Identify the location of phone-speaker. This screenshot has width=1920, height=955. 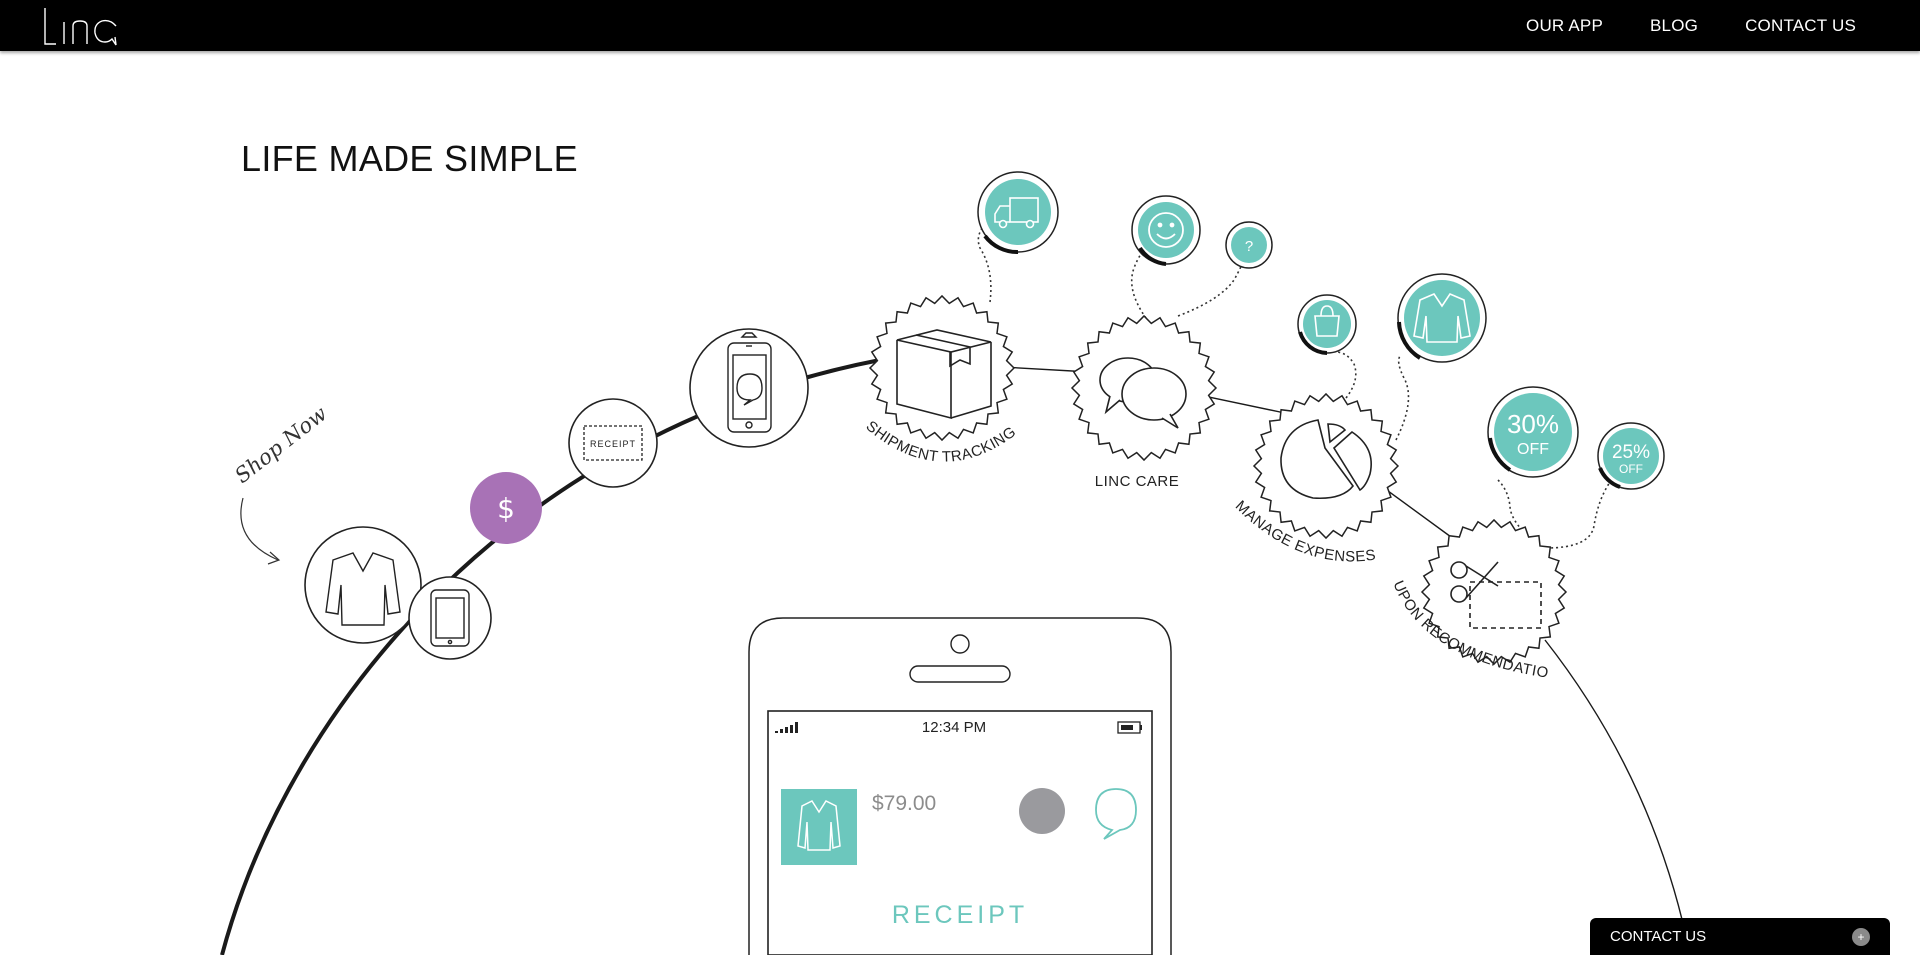
(960, 674).